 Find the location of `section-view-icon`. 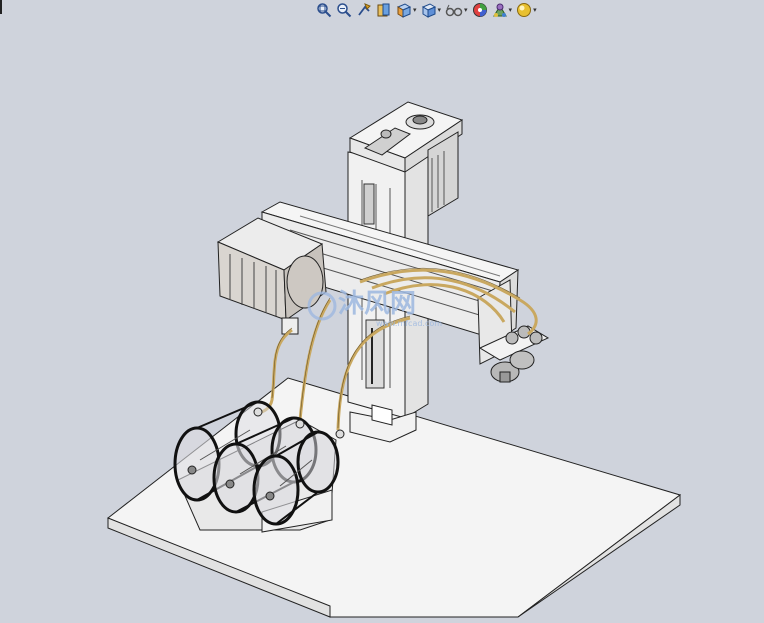

section-view-icon is located at coordinates (383, 10).